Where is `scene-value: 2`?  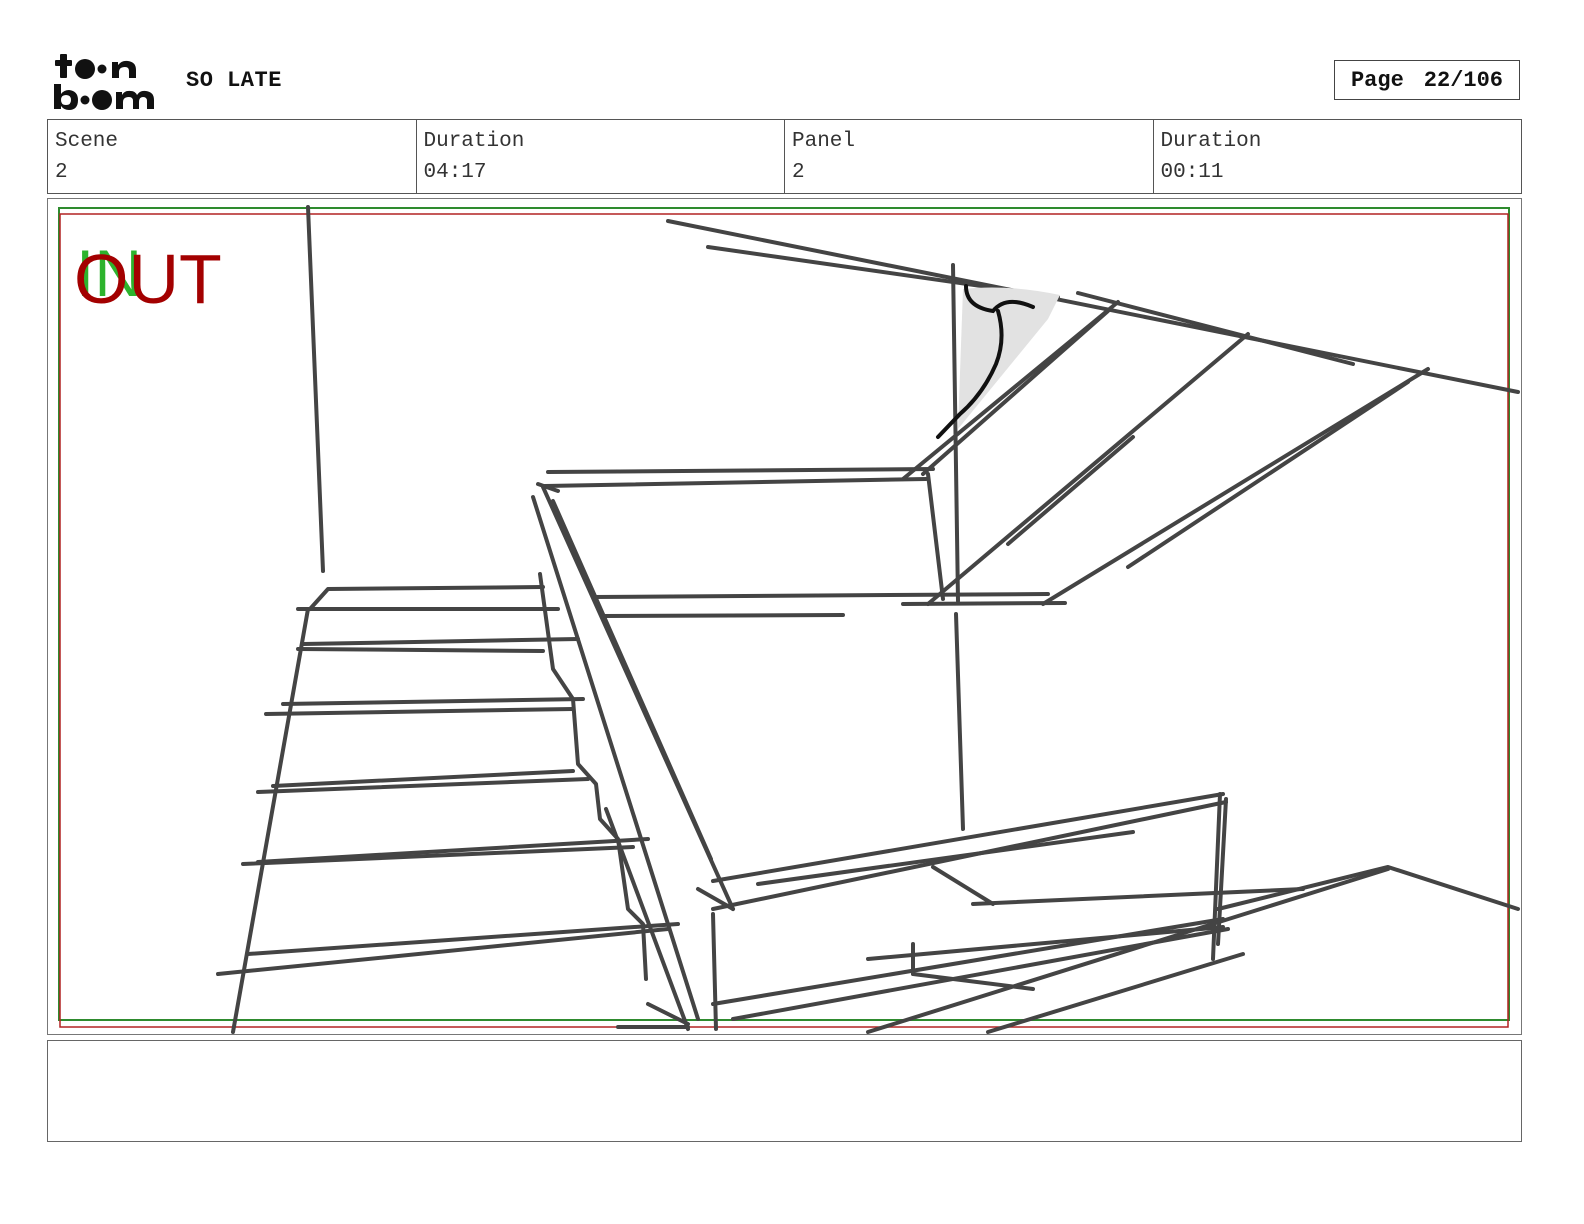 scene-value: 2 is located at coordinates (61, 172).